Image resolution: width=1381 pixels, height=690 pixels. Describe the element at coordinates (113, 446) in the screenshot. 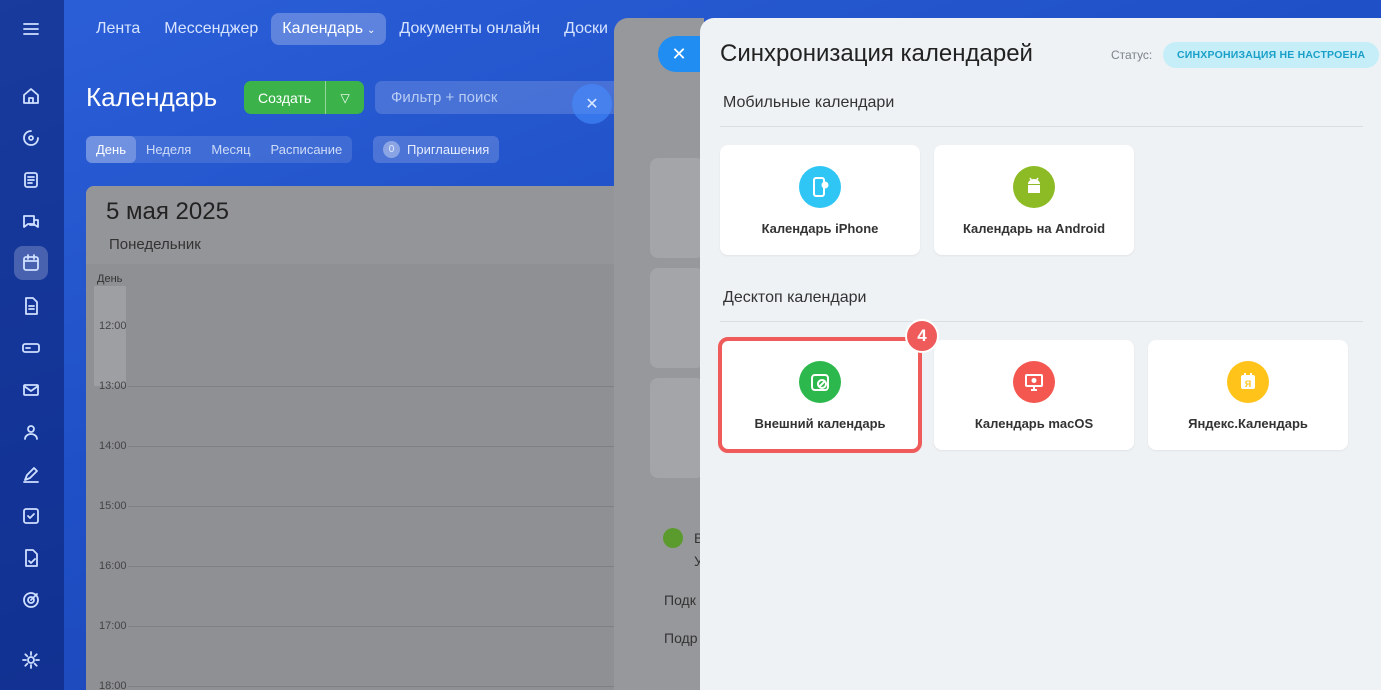

I see `hour-label: 14:00` at that location.